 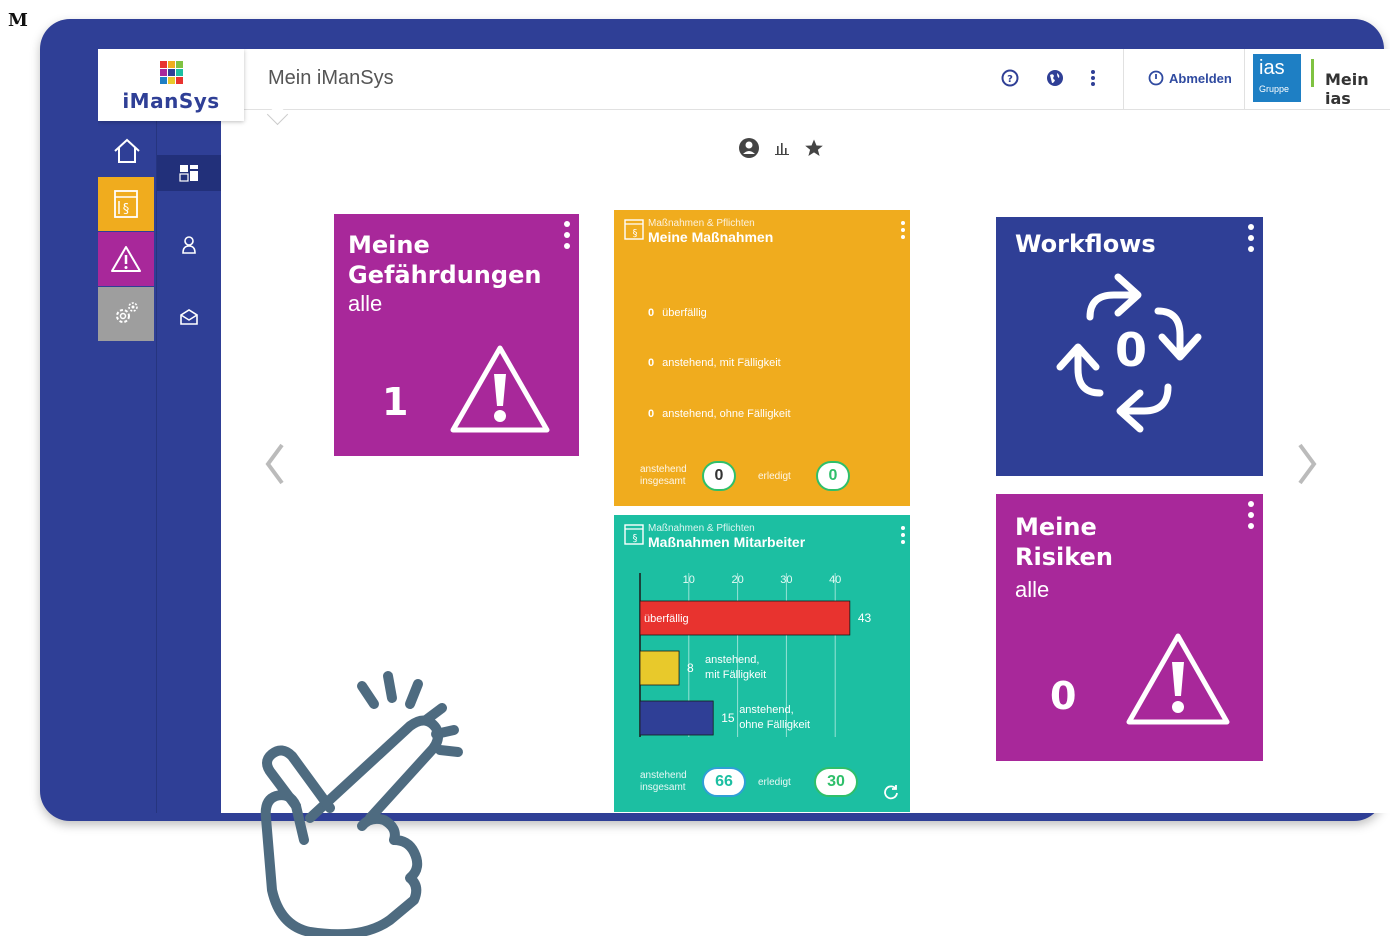 What do you see at coordinates (835, 580) in the screenshot?
I see `chart-tick-label: 40` at bounding box center [835, 580].